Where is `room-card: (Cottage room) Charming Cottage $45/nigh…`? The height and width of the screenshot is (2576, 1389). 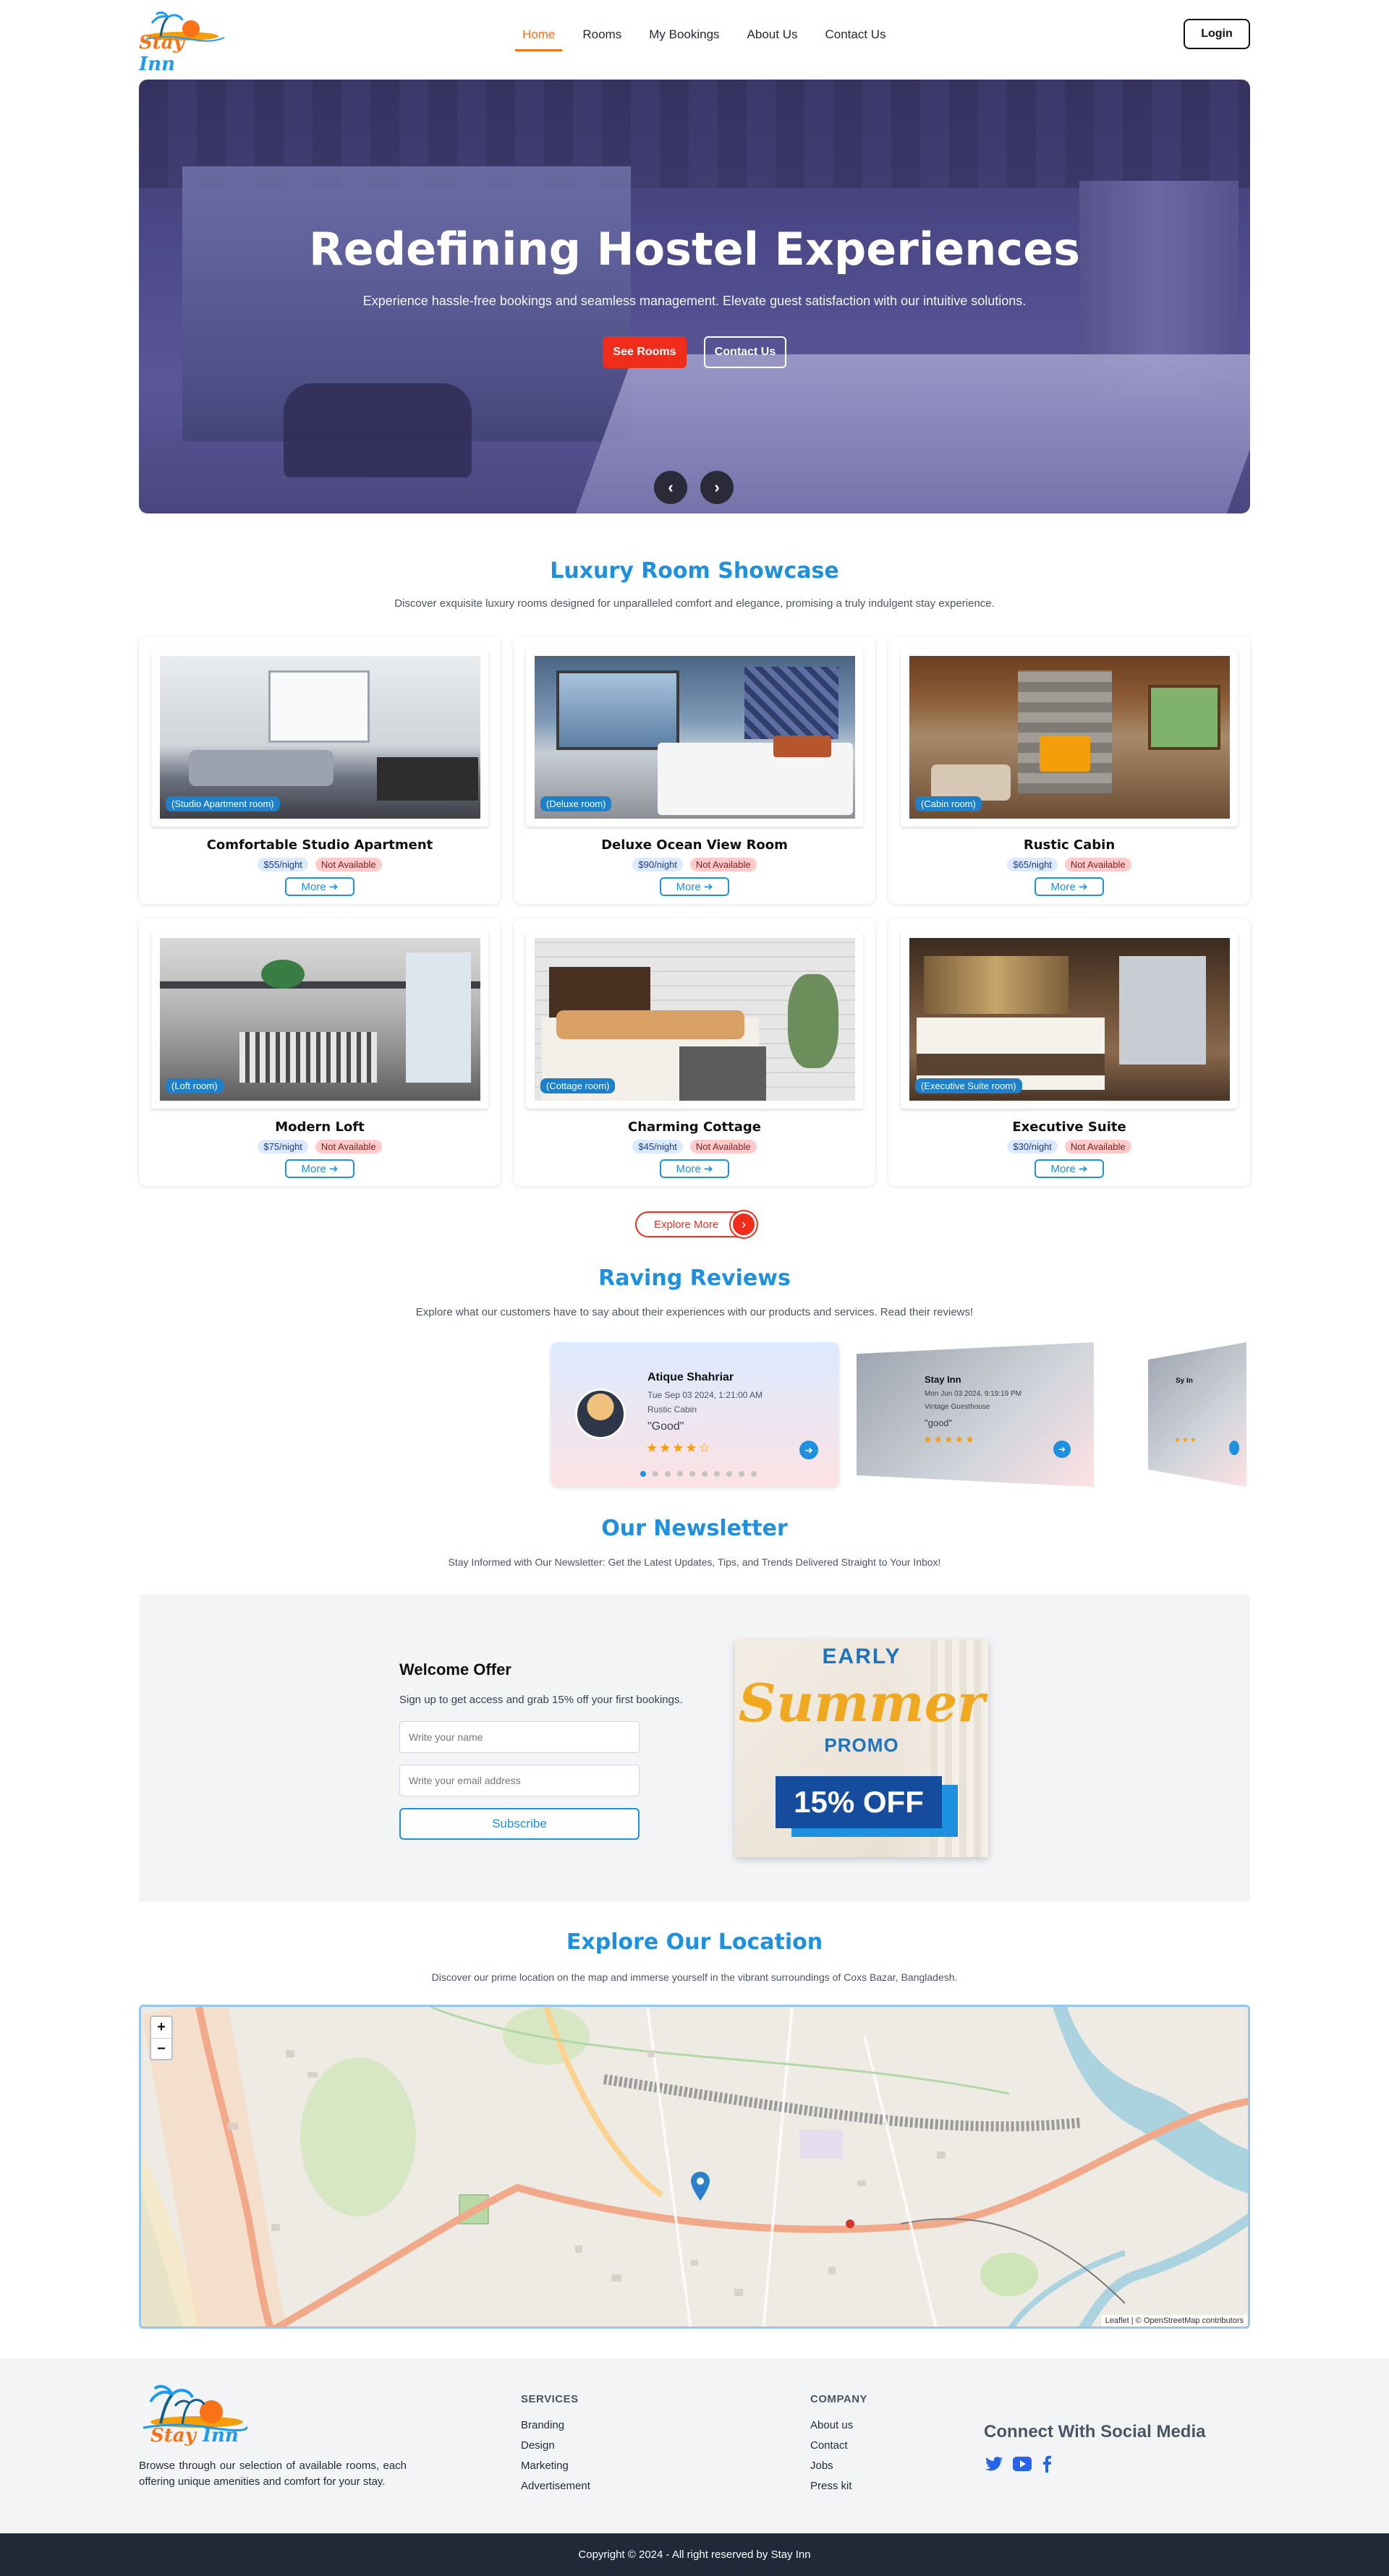
room-card: (Cottage room) Charming Cottage $45/nigh… is located at coordinates (694, 1052).